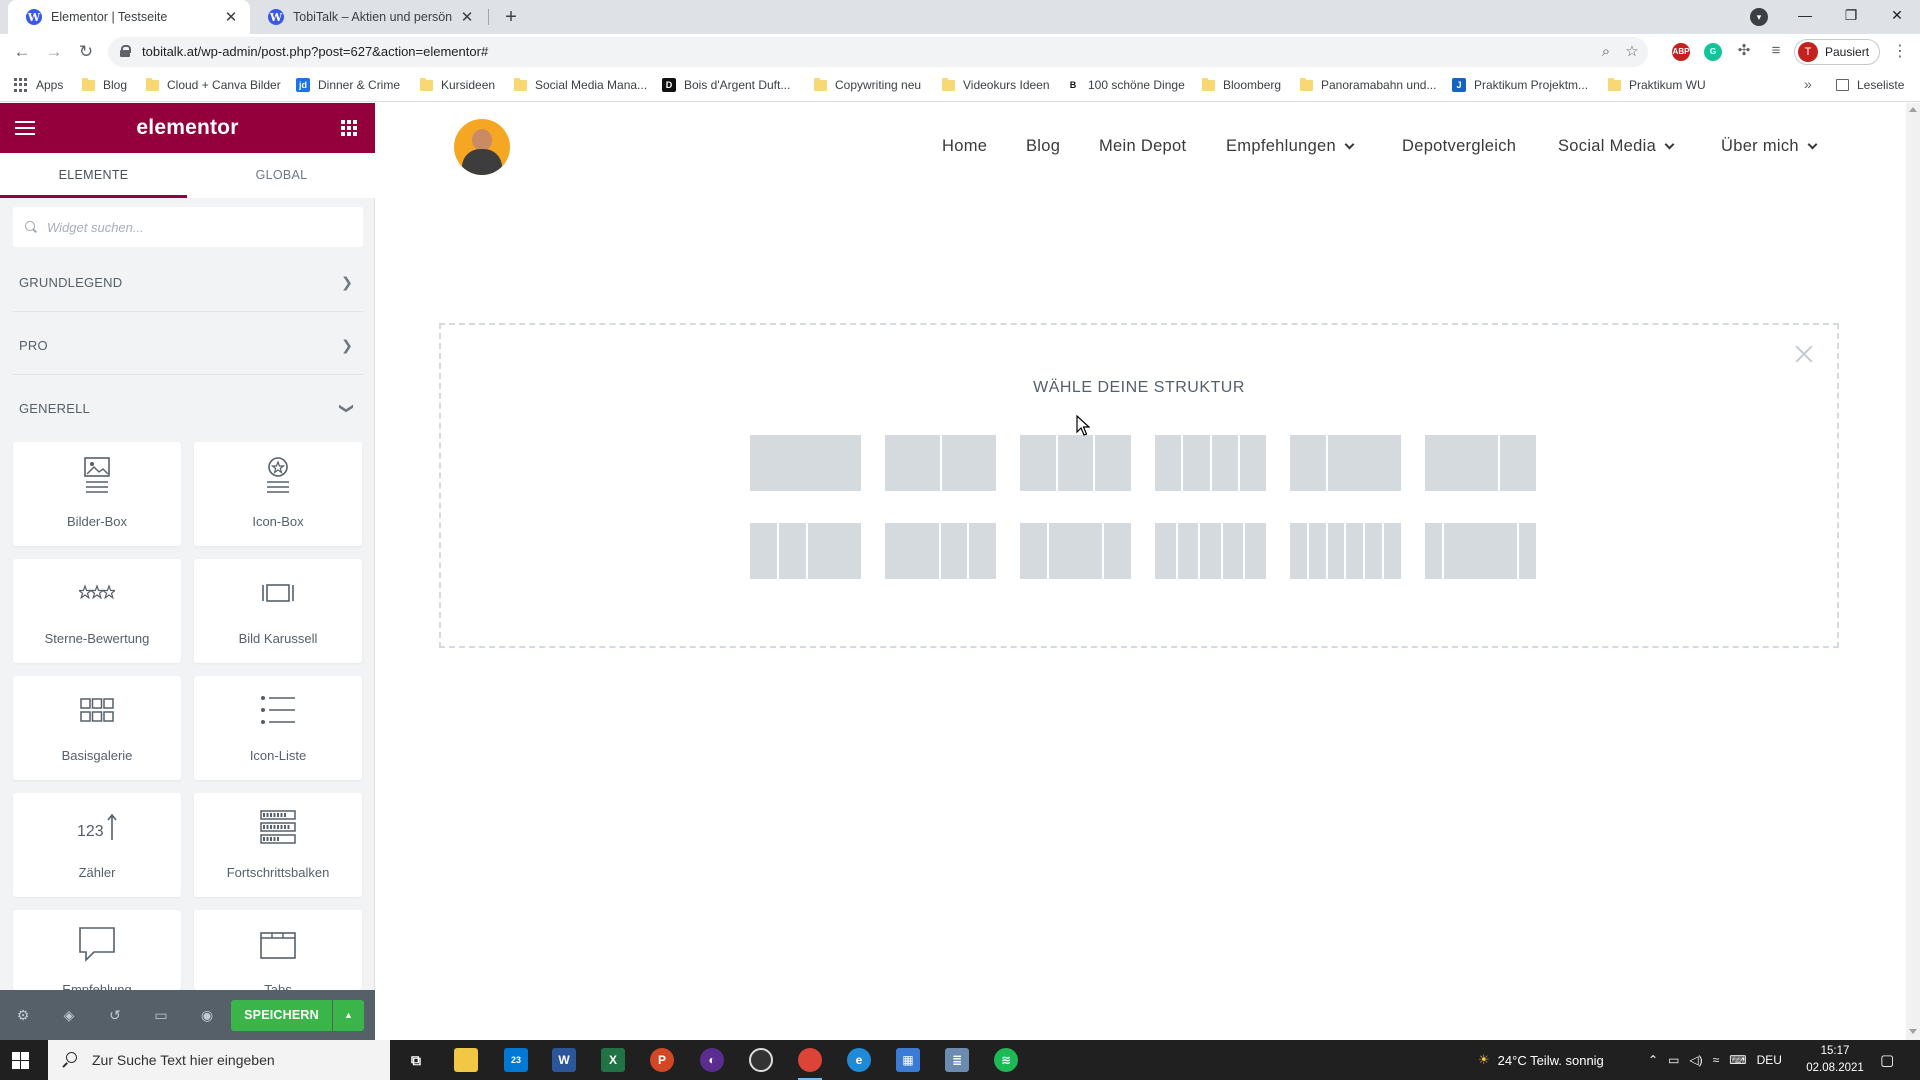  I want to click on weather-widget: ☀ 24°C Teilw. sonnig, so click(1541, 1060).